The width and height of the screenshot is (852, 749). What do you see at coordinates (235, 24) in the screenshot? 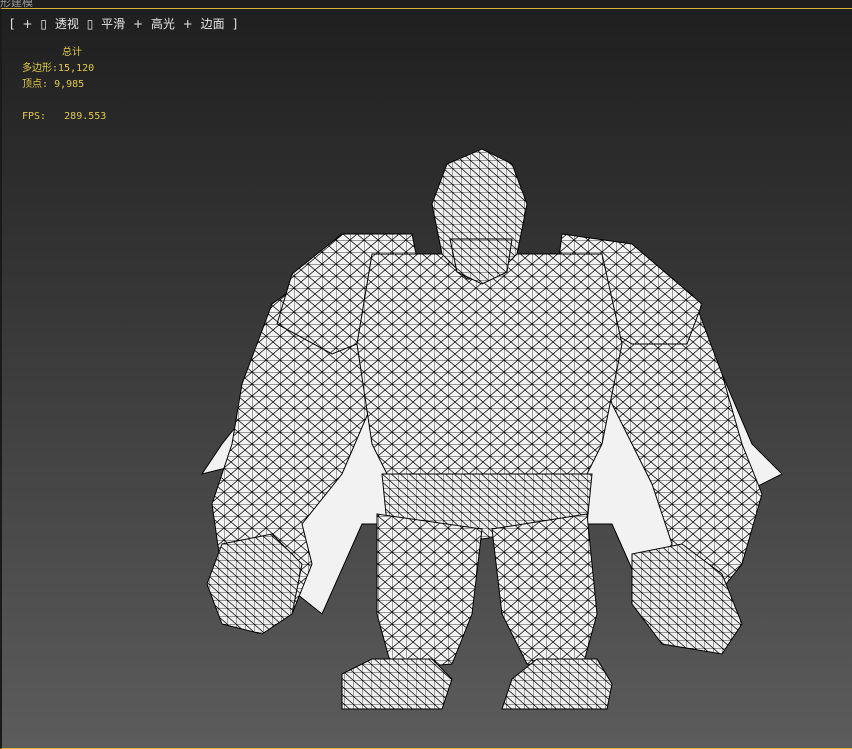
I see `menu-bracket-close: ]` at bounding box center [235, 24].